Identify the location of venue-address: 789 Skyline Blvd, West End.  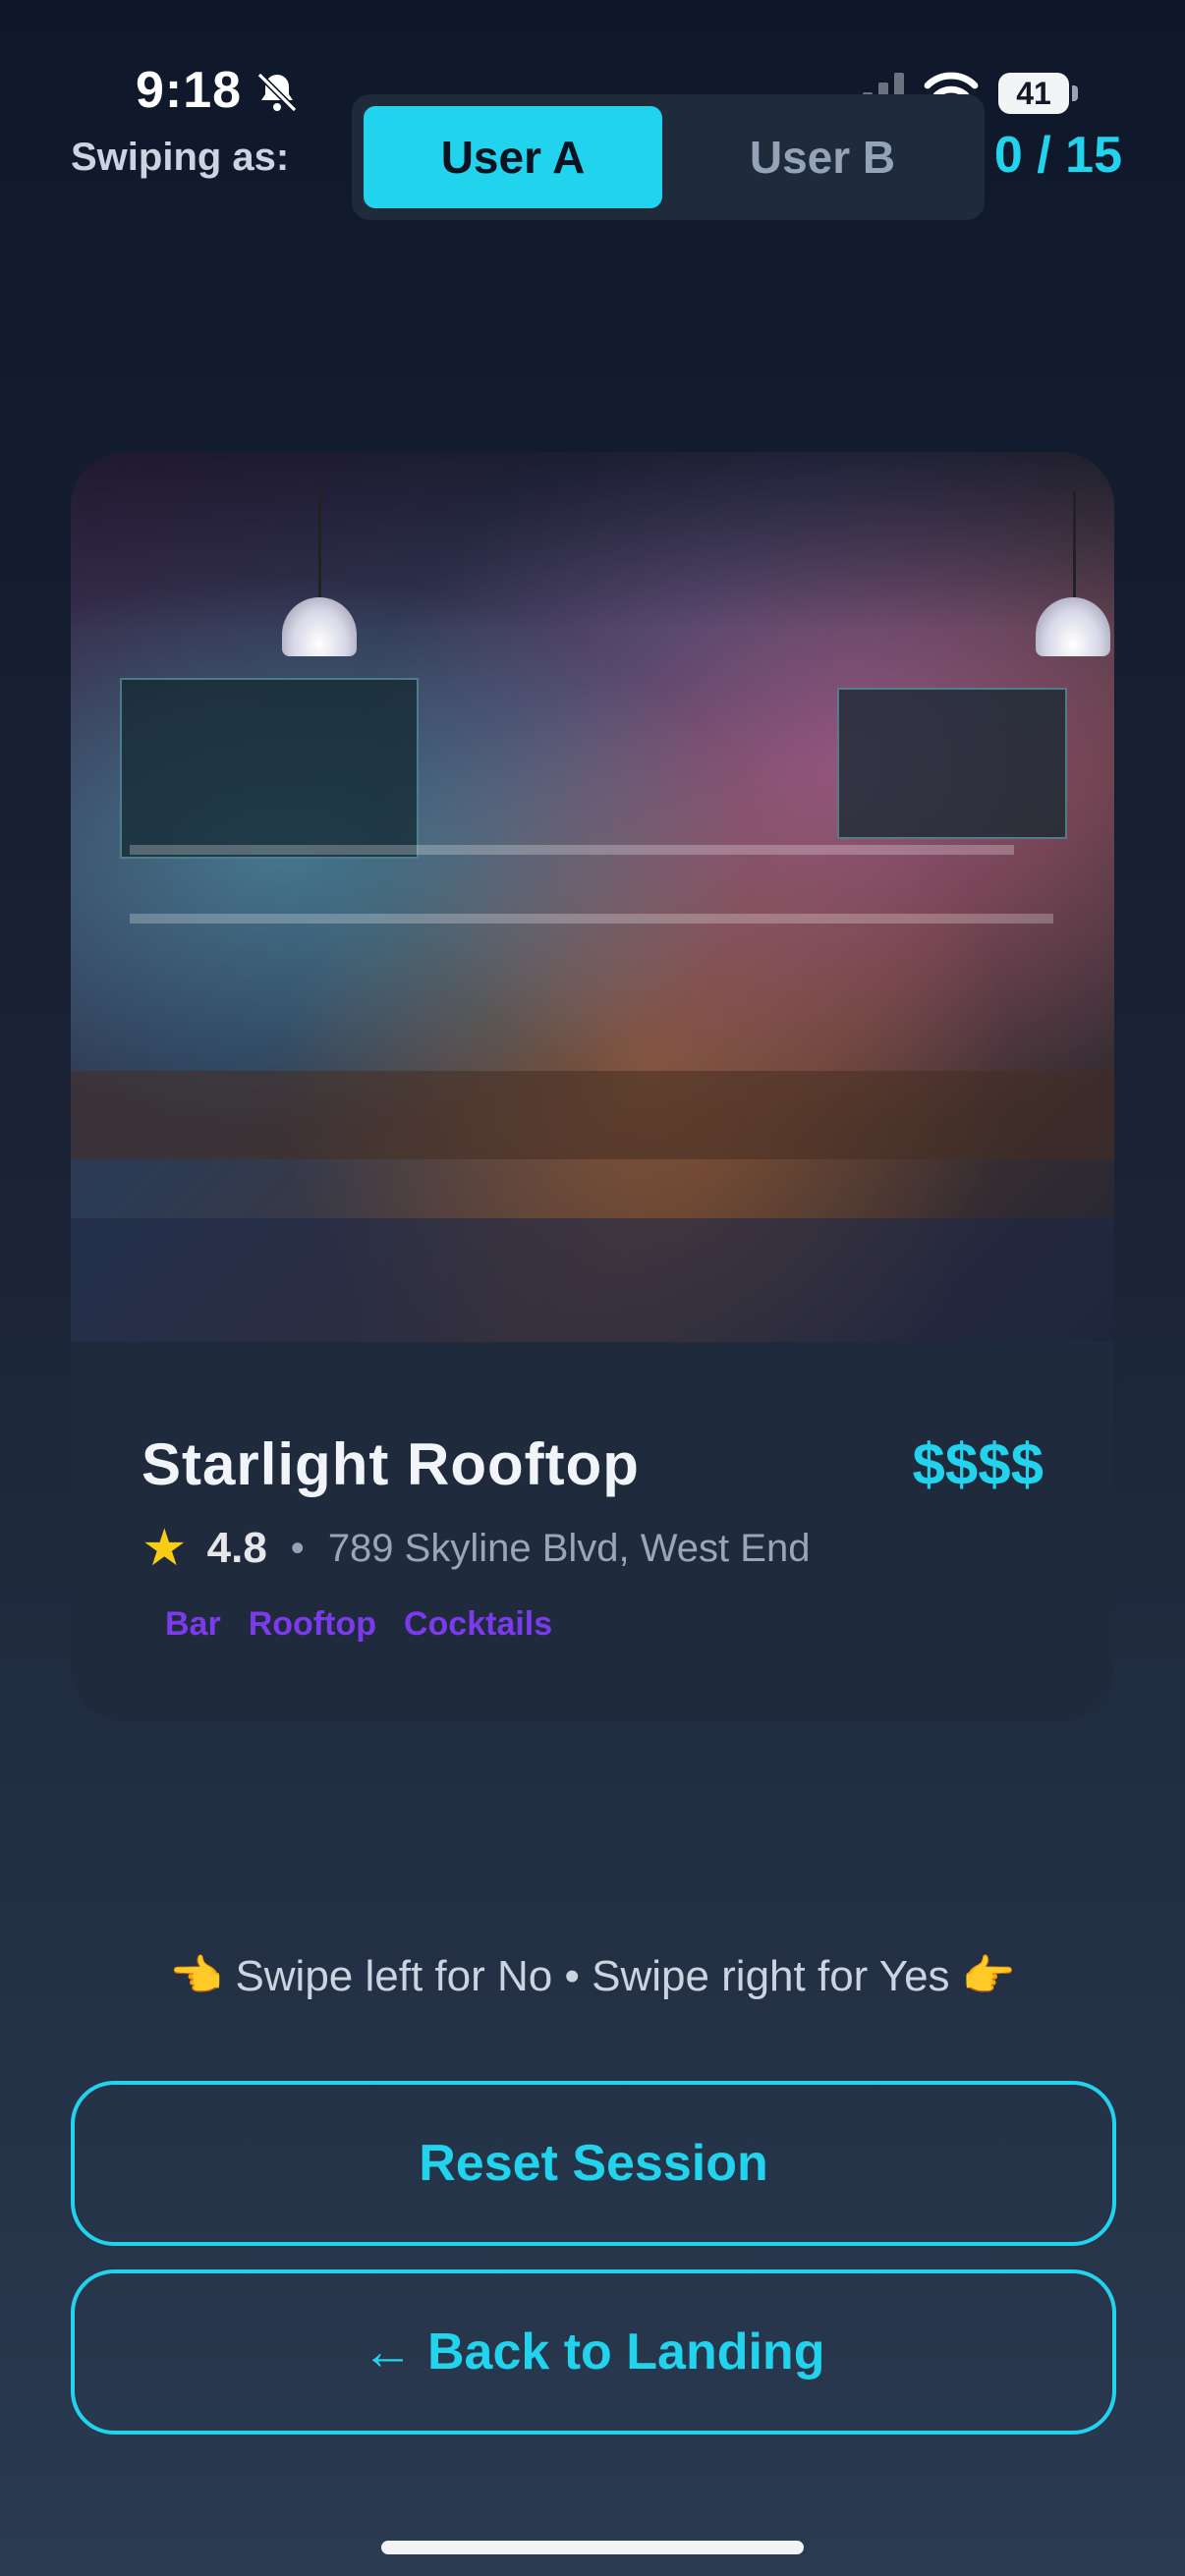
(569, 1548).